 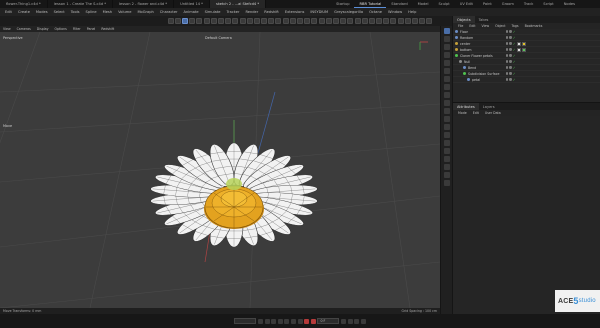 I want to click on viewport-solo-button, so click(x=407, y=21).